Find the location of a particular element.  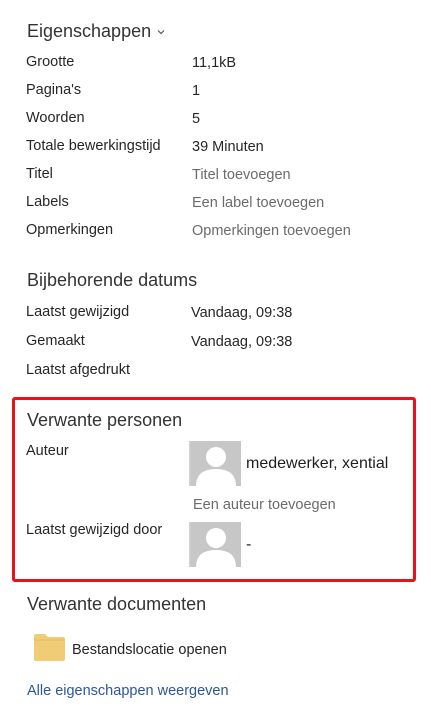

property-label: Totale bewerkingstijd is located at coordinates (93, 146).